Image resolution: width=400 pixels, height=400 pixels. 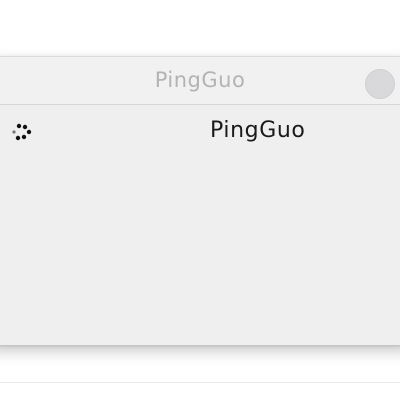 What do you see at coordinates (200, 134) in the screenshot?
I see `list-item: PingGuo` at bounding box center [200, 134].